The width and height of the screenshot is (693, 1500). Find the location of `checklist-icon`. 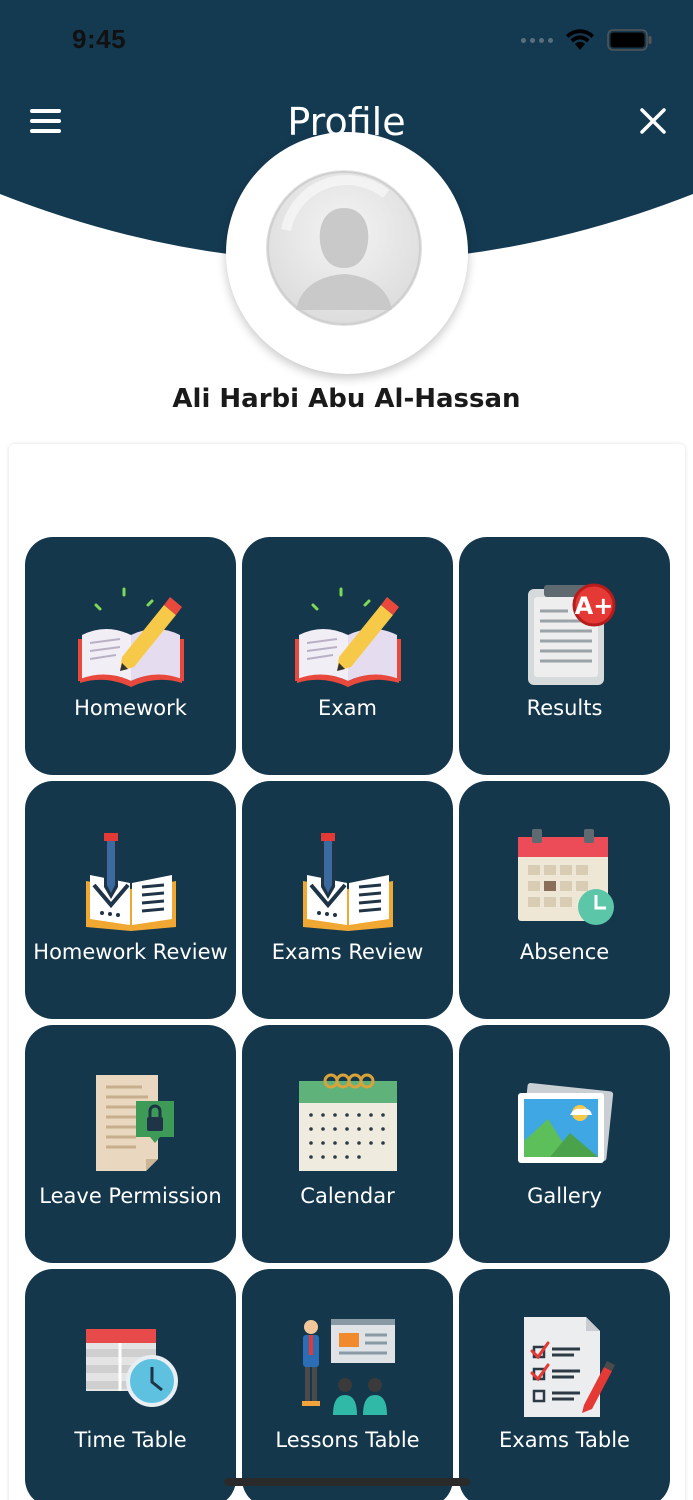

checklist-icon is located at coordinates (569, 1367).